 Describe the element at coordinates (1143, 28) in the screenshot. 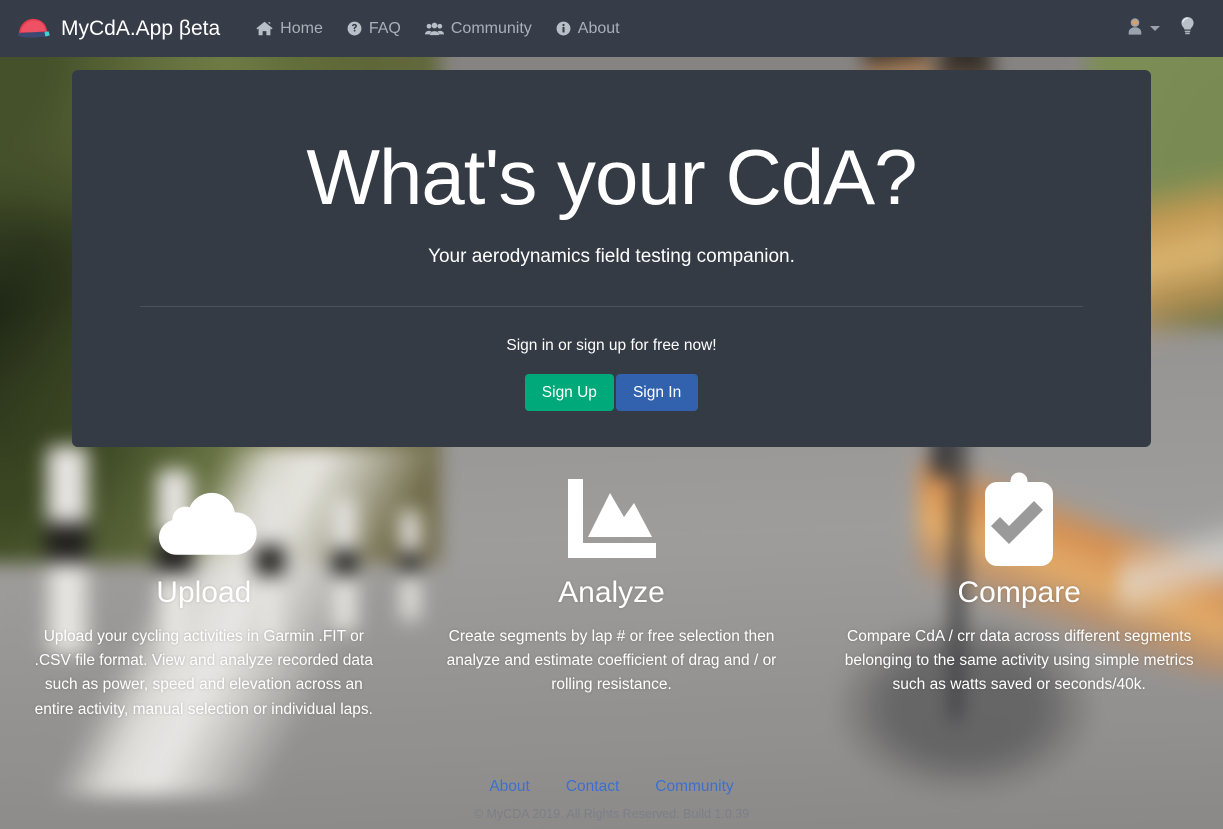

I see `user-menu-button` at that location.